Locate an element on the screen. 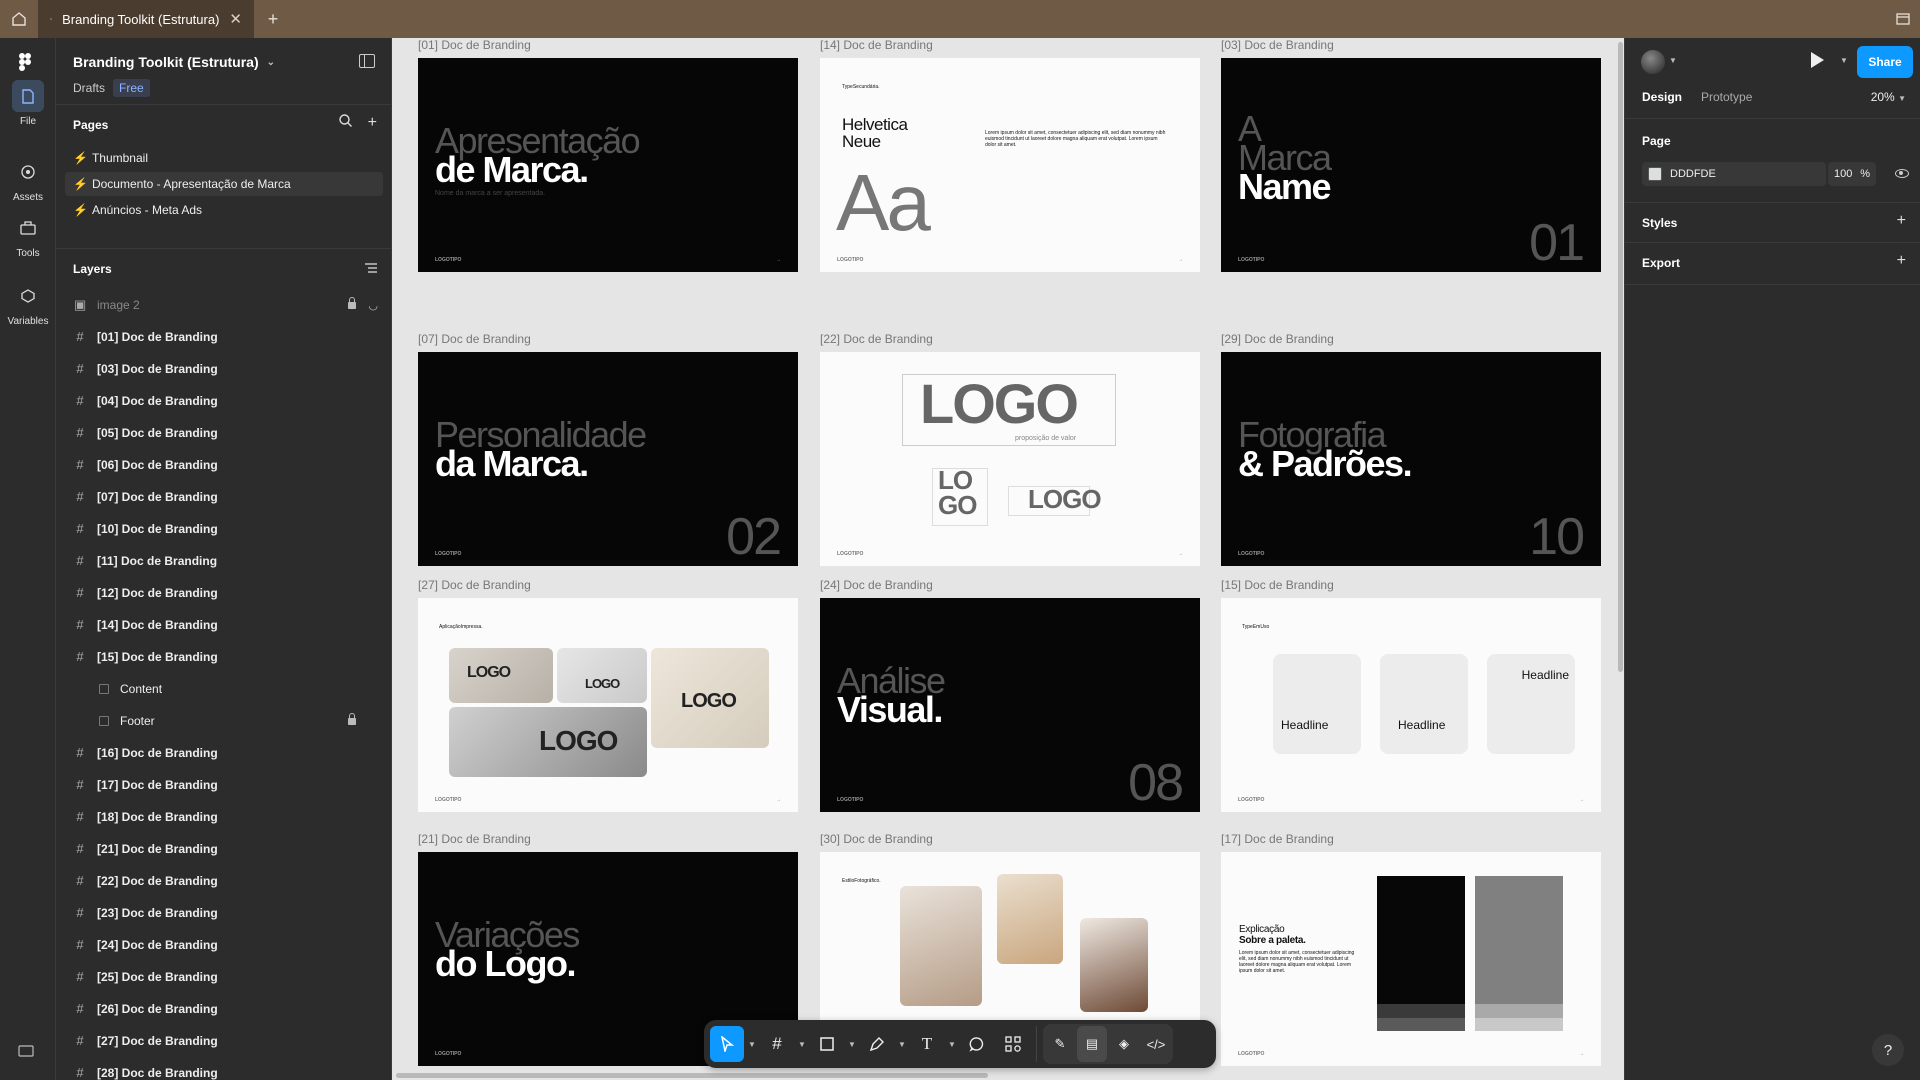 Image resolution: width=1920 pixels, height=1080 pixels. layer-frame: # [24] Doc de Branding is located at coordinates (223, 945).